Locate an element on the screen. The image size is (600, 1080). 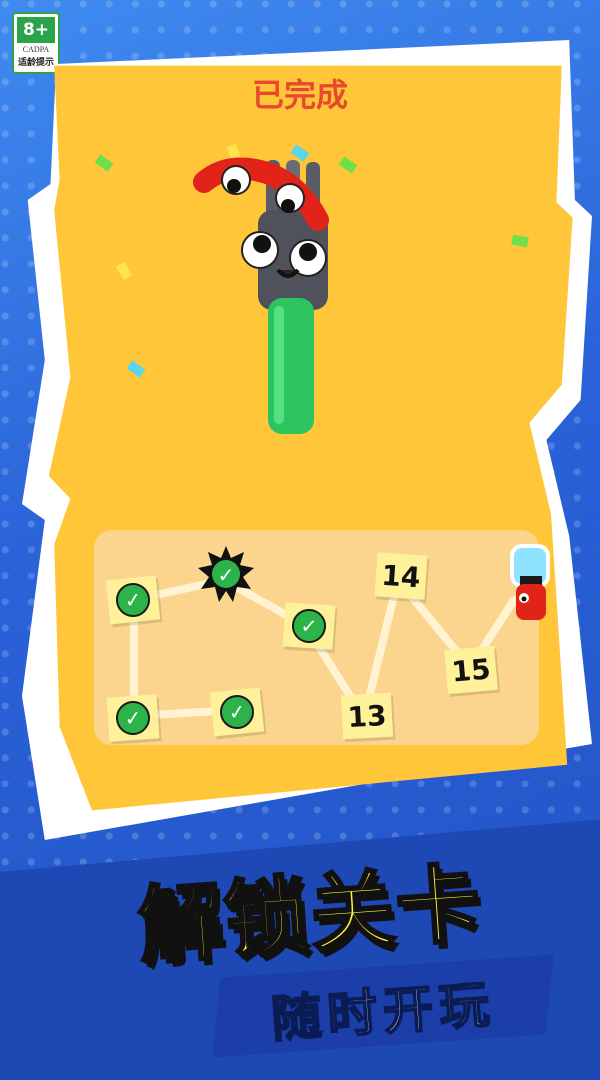
level-status-text: 已完成 is located at coordinates (299, 95).